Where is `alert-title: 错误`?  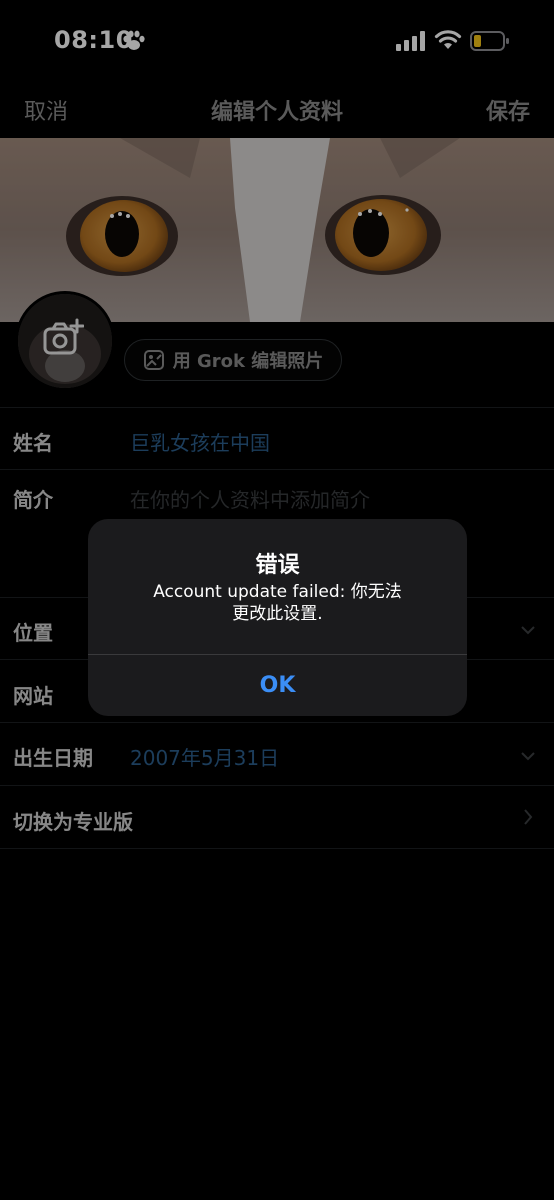
alert-title: 错误 is located at coordinates (277, 565).